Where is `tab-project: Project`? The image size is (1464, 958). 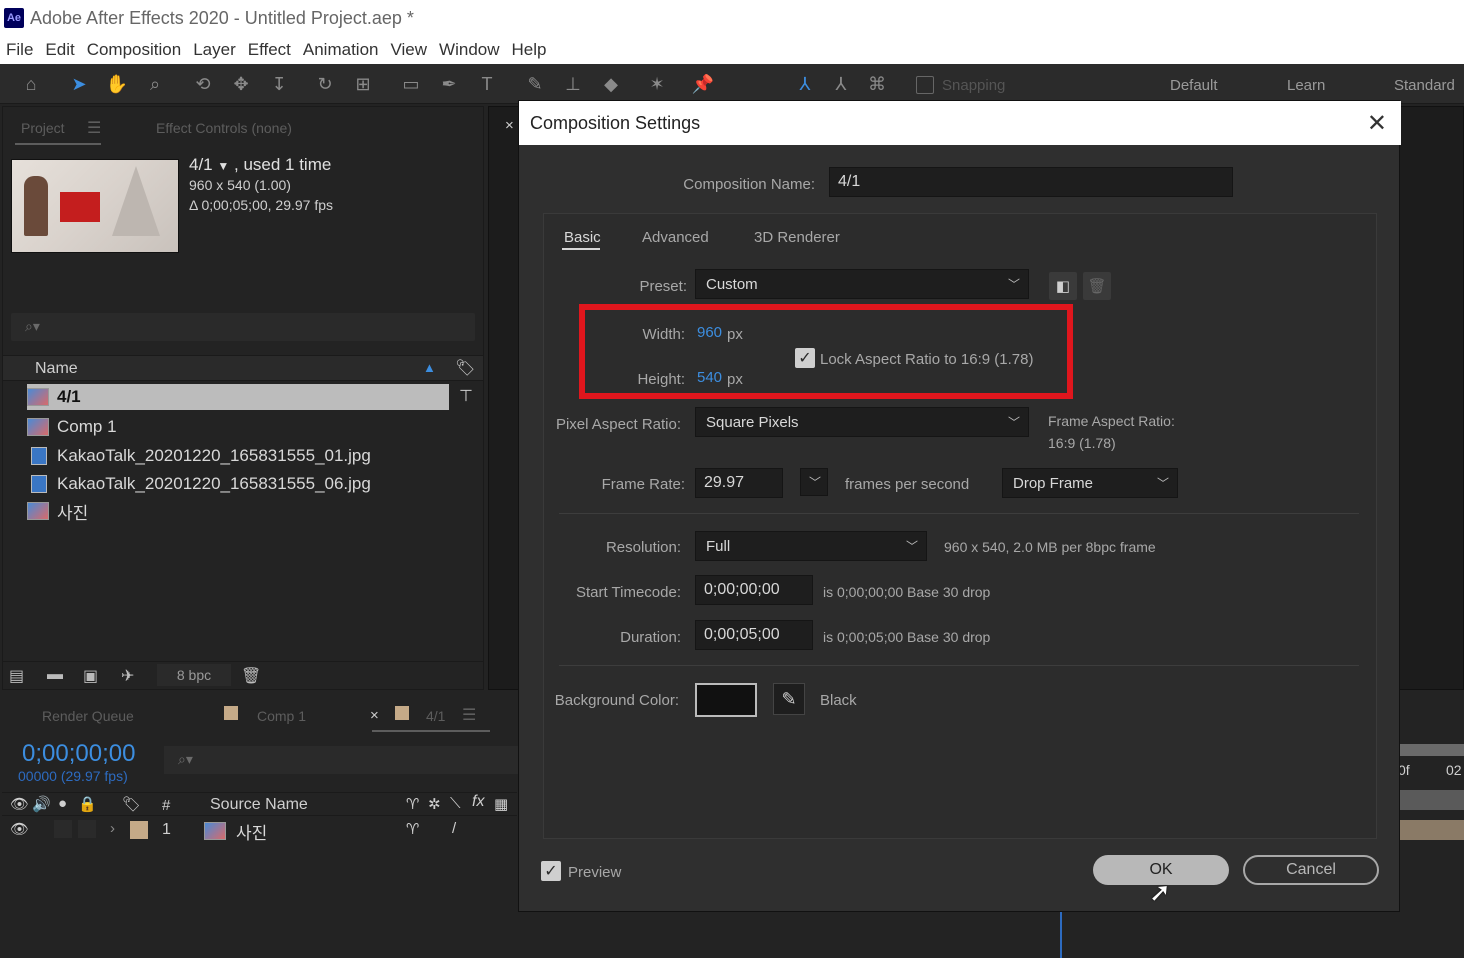 tab-project: Project is located at coordinates (43, 128).